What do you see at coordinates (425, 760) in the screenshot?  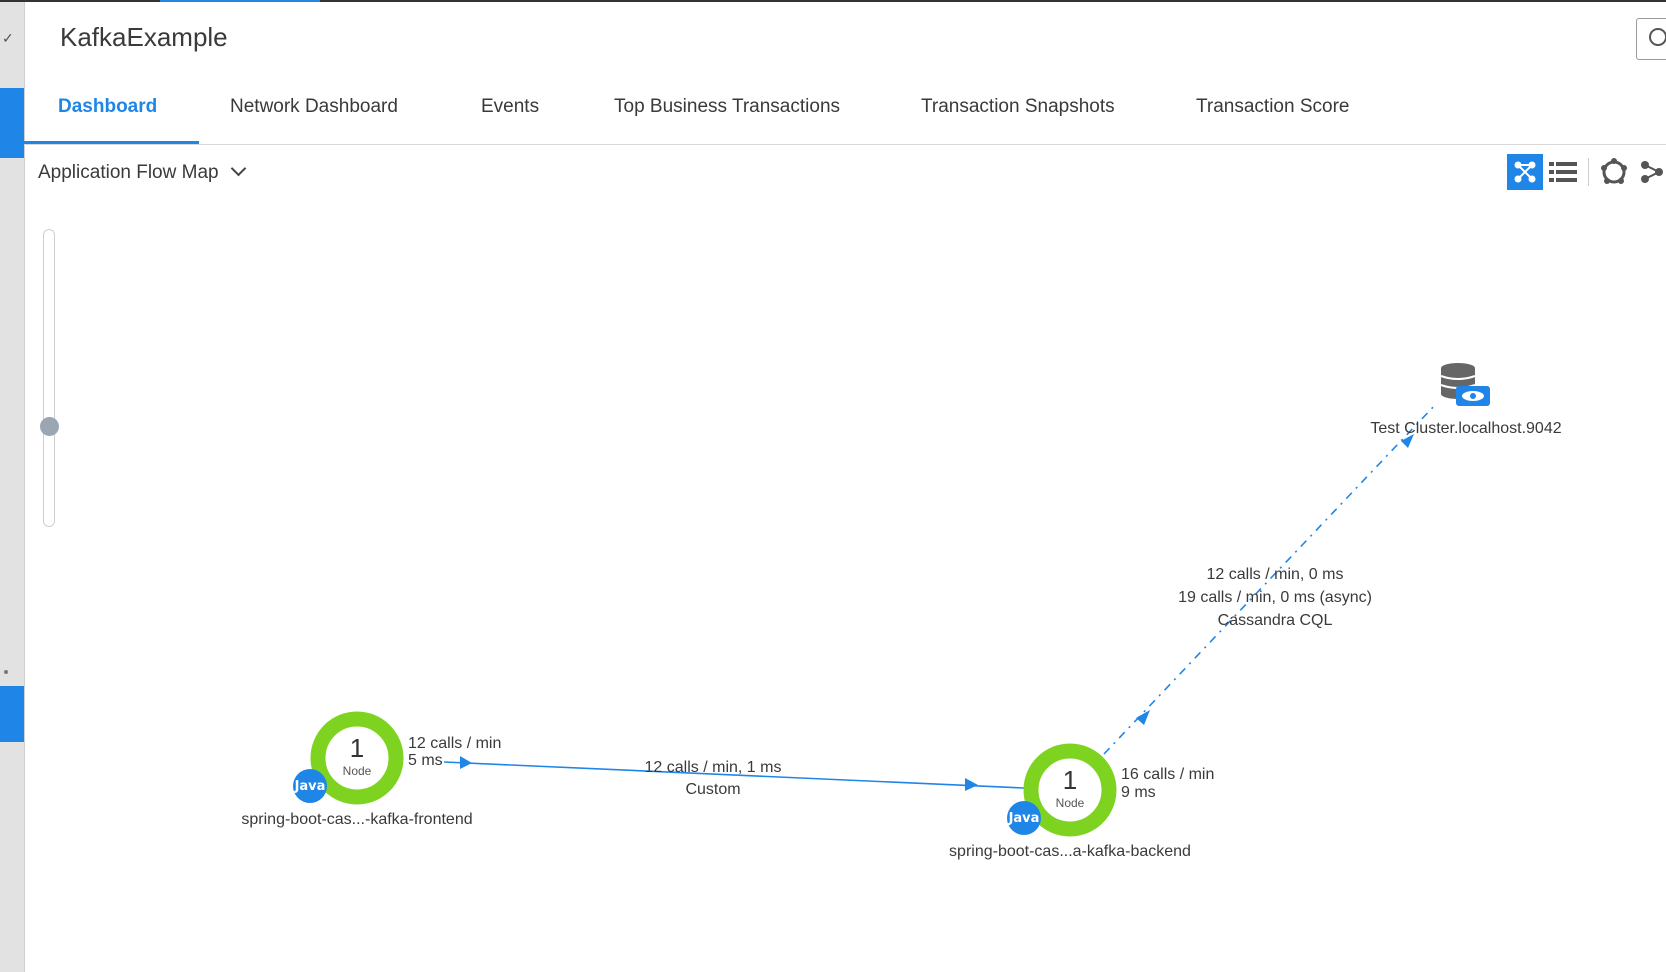 I see `frontend-response-time: 5 ms` at bounding box center [425, 760].